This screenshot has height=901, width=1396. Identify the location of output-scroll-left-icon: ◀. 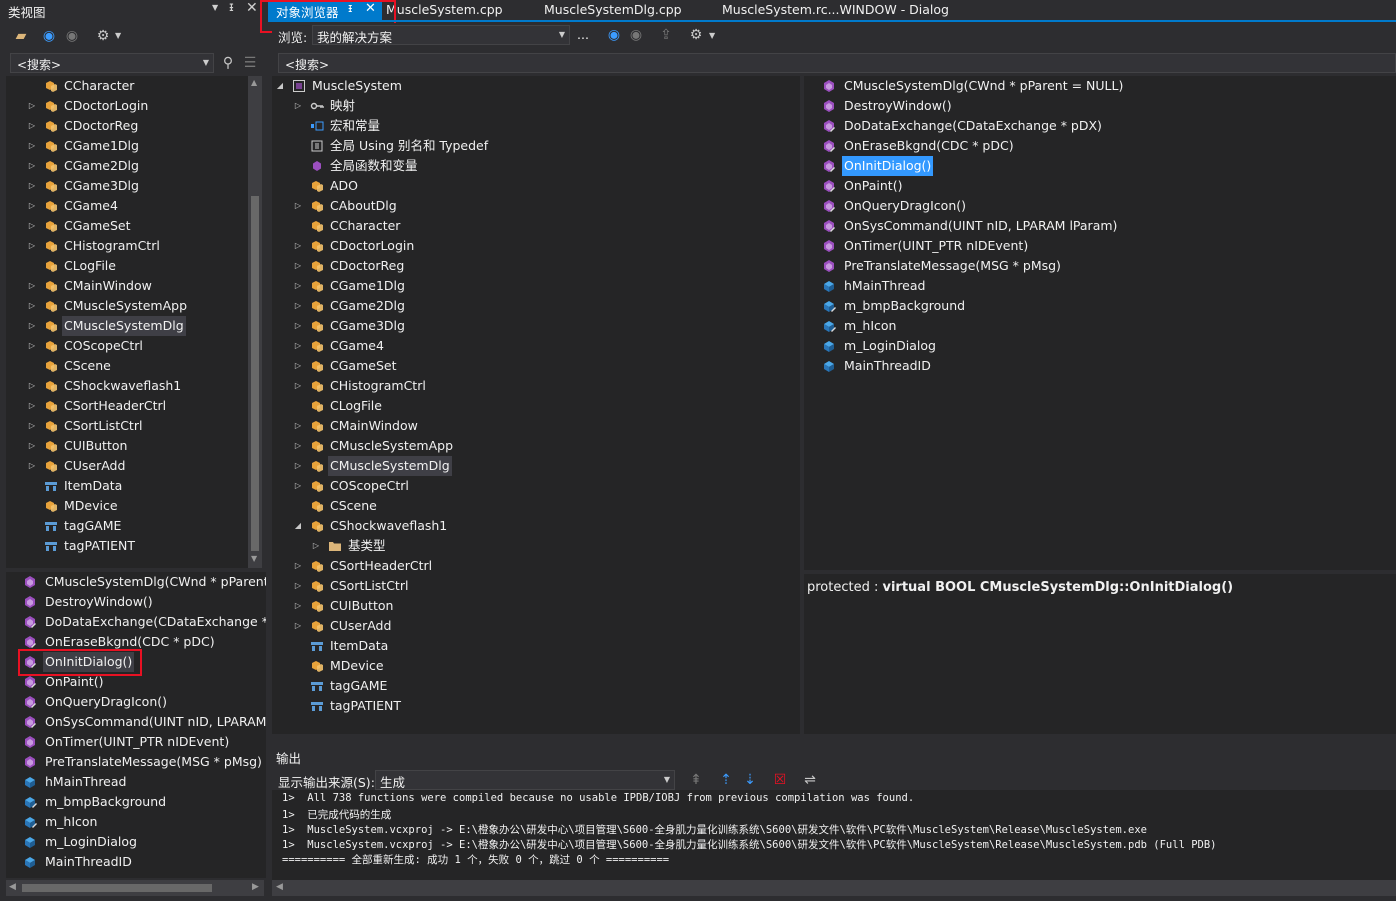
(279, 887).